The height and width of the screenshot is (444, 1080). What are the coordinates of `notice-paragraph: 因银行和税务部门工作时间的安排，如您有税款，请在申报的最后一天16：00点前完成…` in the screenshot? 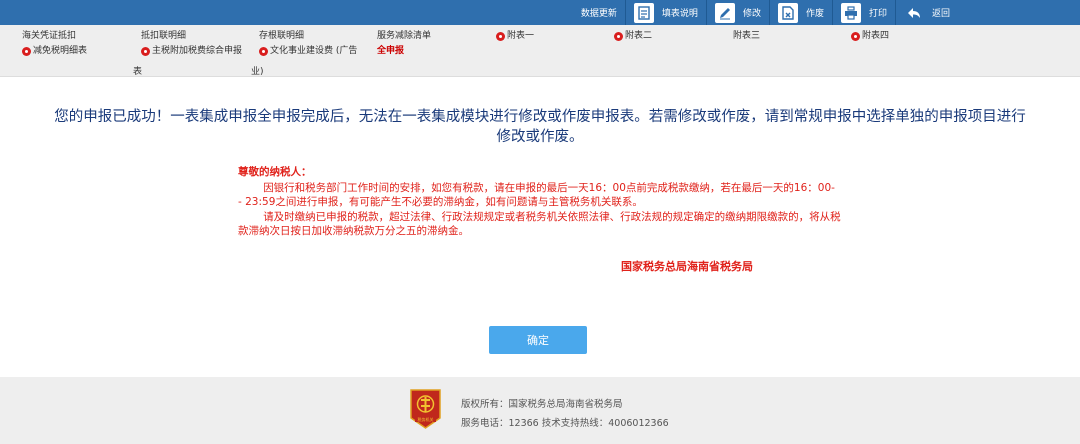 It's located at (536, 195).